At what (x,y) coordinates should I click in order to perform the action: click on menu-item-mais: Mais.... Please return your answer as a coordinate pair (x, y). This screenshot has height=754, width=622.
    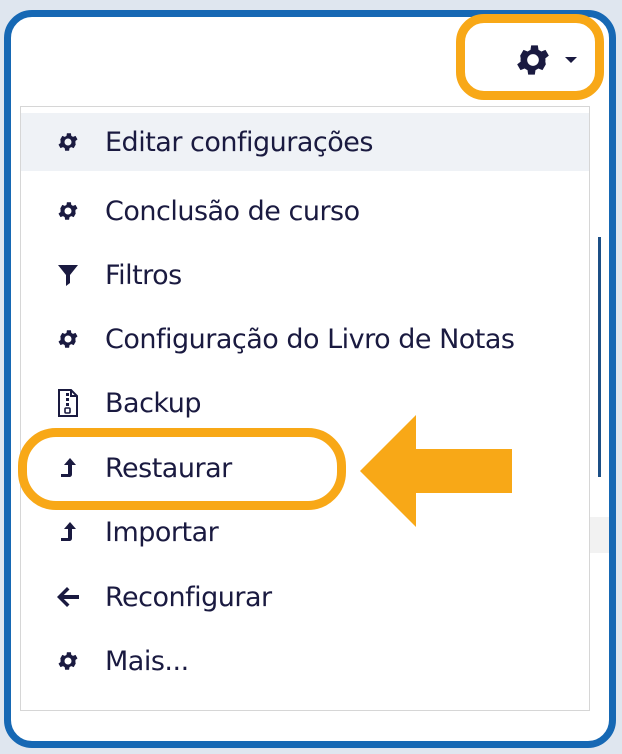
    Looking at the image, I should click on (305, 661).